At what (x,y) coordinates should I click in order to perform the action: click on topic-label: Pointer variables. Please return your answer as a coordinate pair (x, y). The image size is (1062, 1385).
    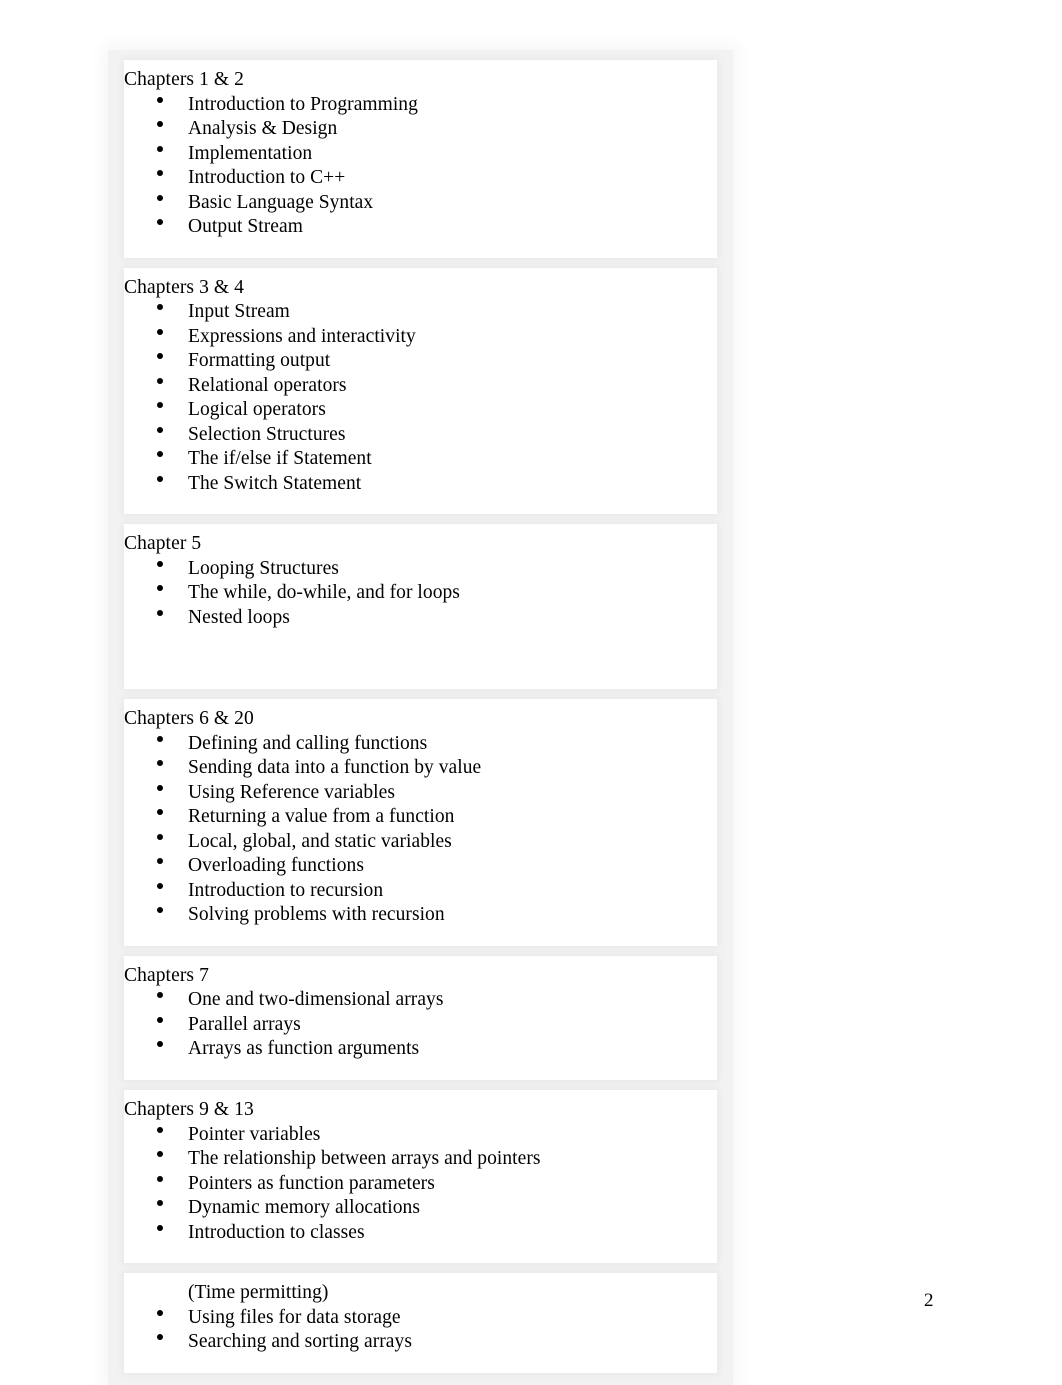
    Looking at the image, I should click on (254, 1134).